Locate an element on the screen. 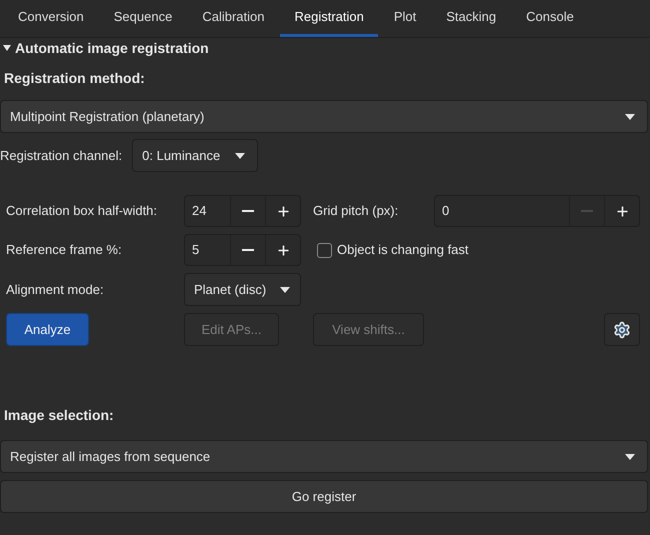 Image resolution: width=650 pixels, height=535 pixels. spin-value: 0 is located at coordinates (445, 211).